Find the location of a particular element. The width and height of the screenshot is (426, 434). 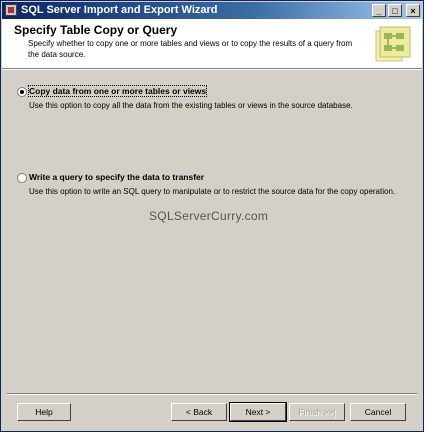

page-title: Specify Table Copy or Query is located at coordinates (96, 30).